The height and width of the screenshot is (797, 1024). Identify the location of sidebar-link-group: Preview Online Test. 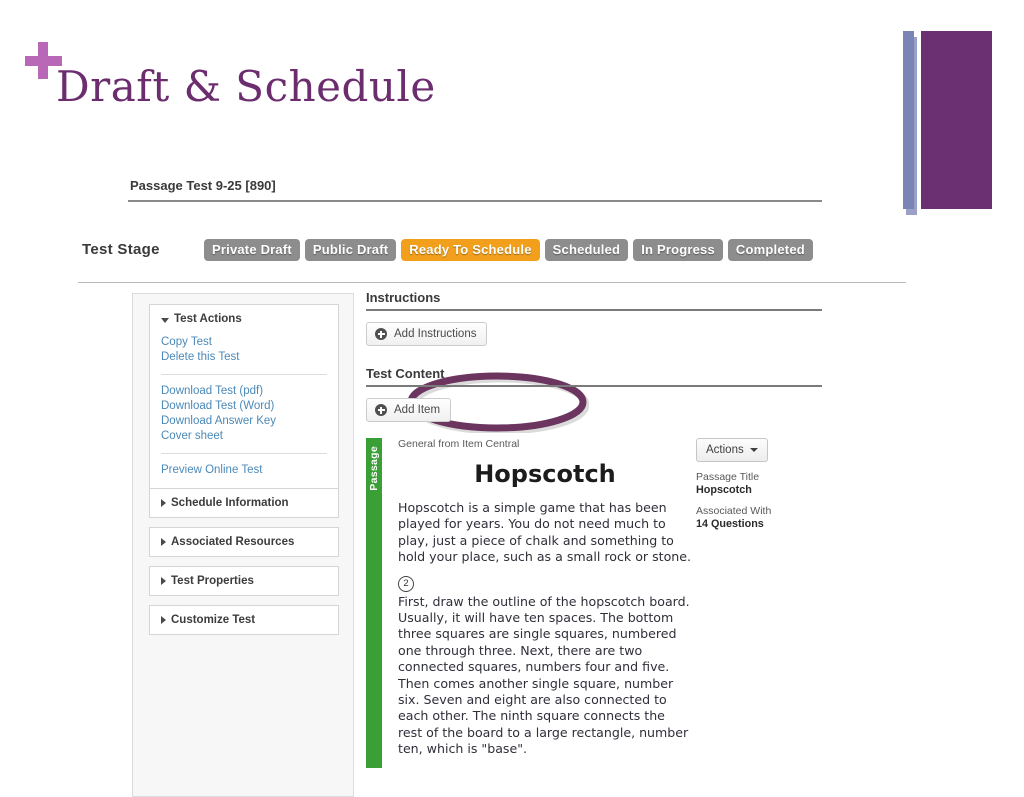
(244, 470).